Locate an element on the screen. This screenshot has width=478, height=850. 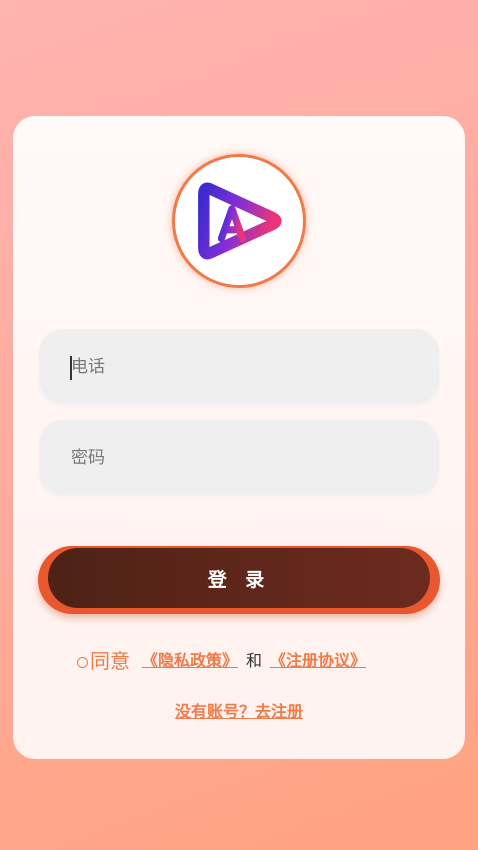
agree-radio-icon is located at coordinates (82, 662).